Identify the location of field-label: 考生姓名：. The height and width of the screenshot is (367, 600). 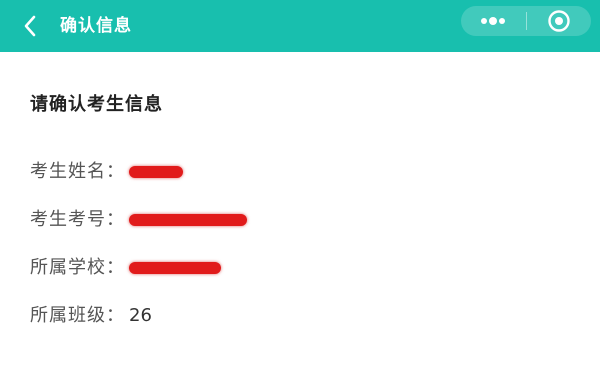
(77, 171).